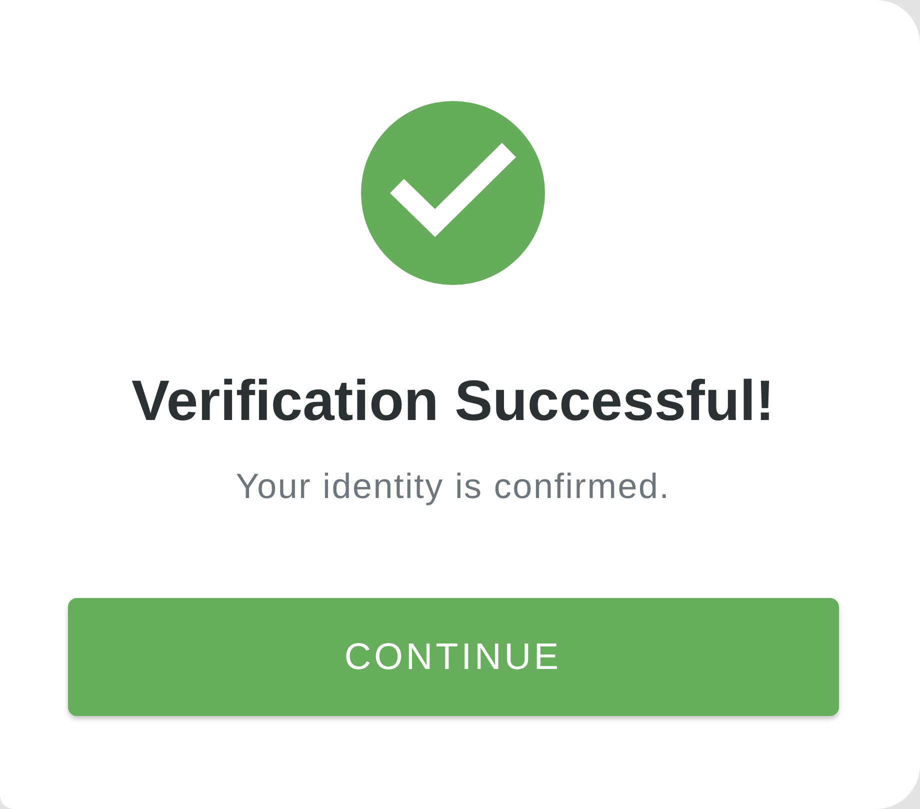  What do you see at coordinates (453, 402) in the screenshot?
I see `dialog-title: Verification Successful!` at bounding box center [453, 402].